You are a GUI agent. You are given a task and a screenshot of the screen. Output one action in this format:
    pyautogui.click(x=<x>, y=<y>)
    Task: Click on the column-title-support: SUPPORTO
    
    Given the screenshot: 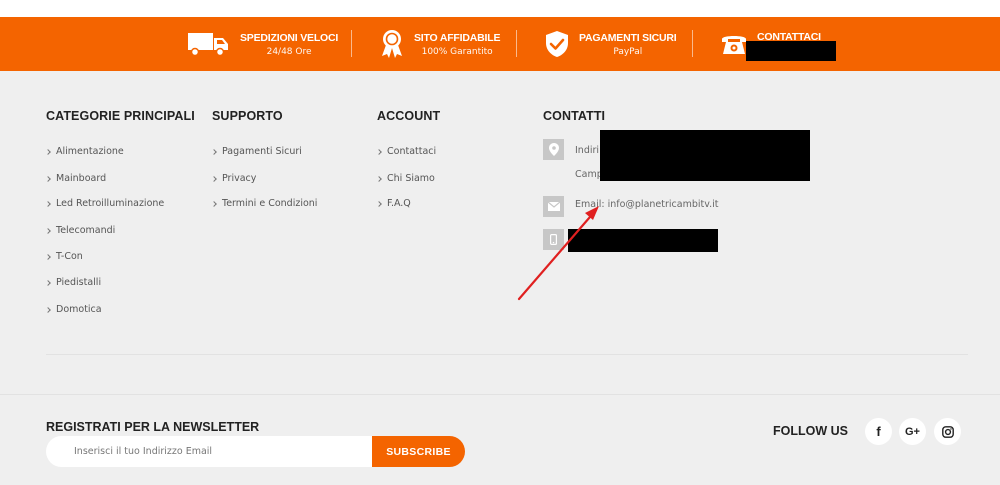 What is the action you would take?
    pyautogui.click(x=247, y=116)
    